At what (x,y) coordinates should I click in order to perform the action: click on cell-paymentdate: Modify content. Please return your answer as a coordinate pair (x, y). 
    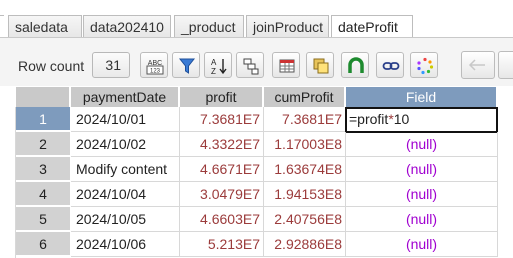
    Looking at the image, I should click on (125, 169).